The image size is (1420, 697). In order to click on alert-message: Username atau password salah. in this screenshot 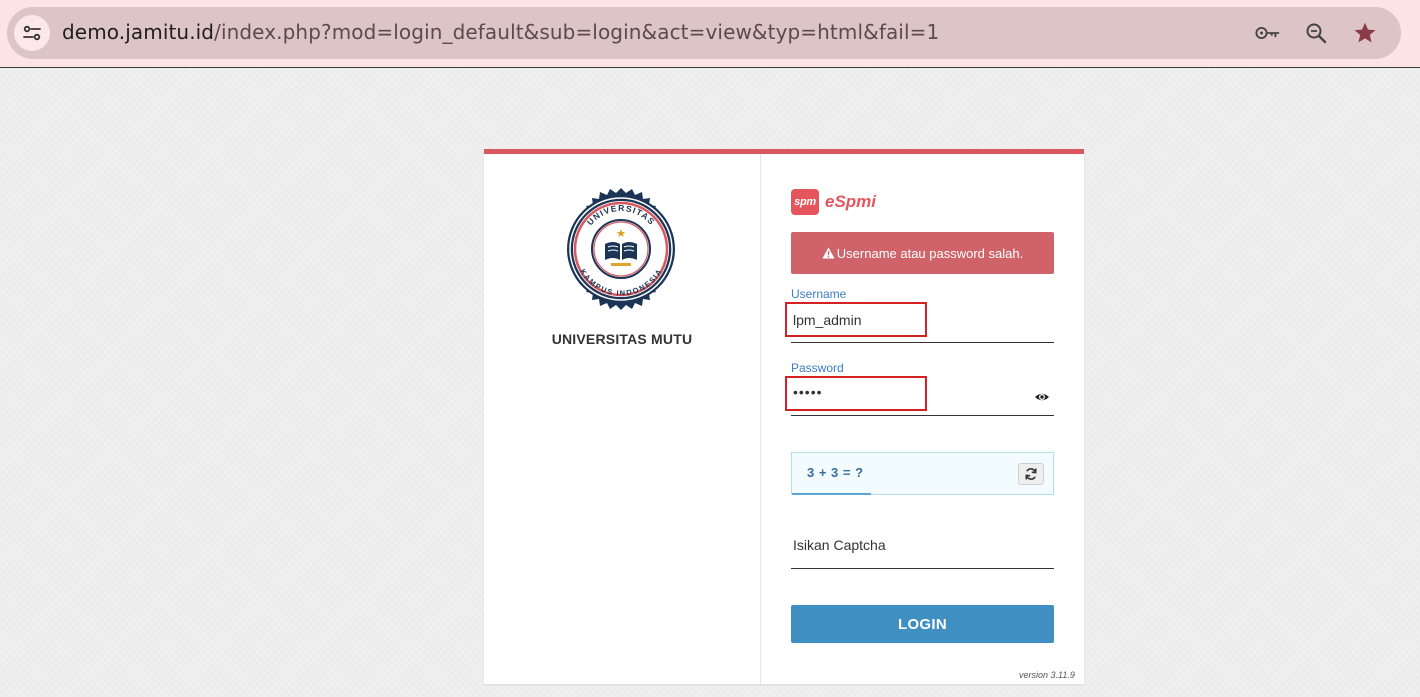, I will do `click(930, 253)`.